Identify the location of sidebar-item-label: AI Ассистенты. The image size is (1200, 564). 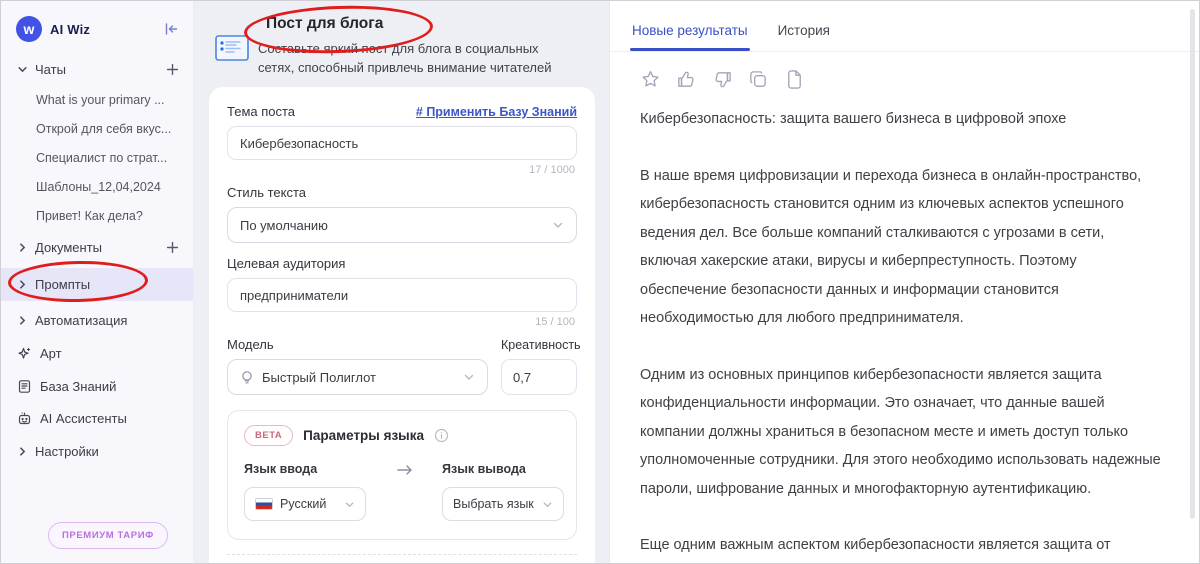
(83, 418).